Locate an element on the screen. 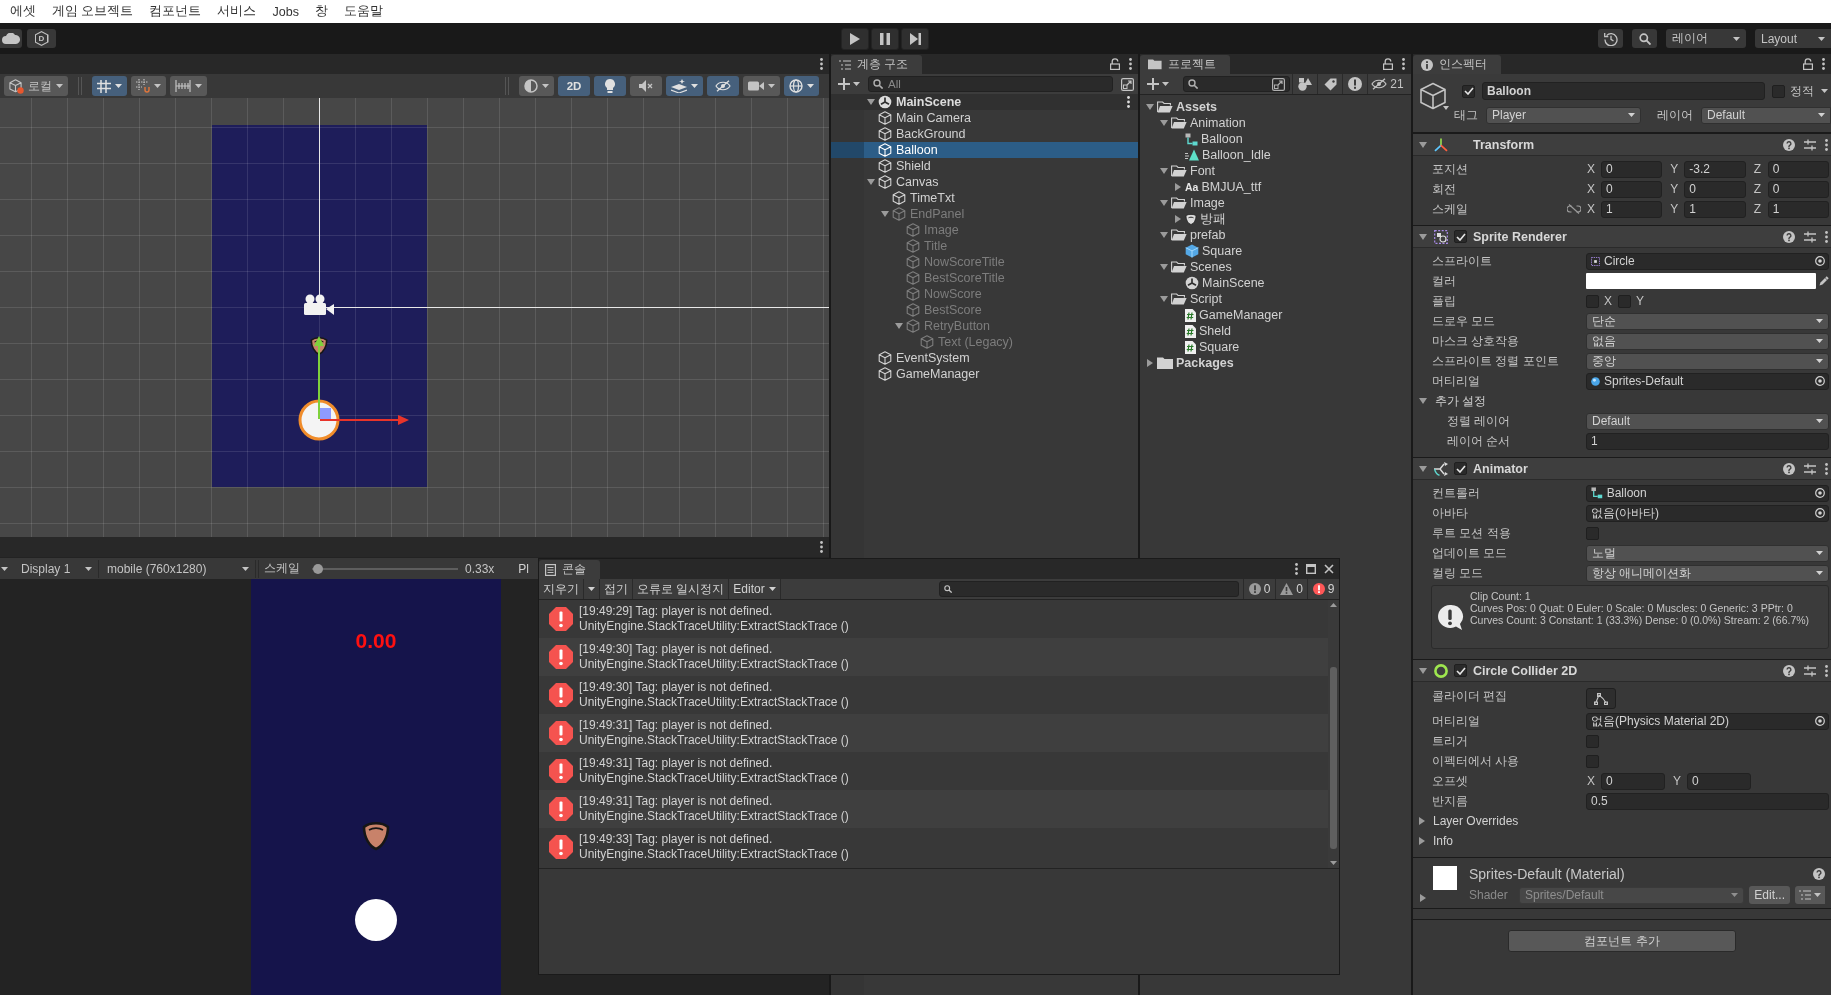 This screenshot has width=1831, height=995. object-field: Sprites-Default is located at coordinates (1707, 381).